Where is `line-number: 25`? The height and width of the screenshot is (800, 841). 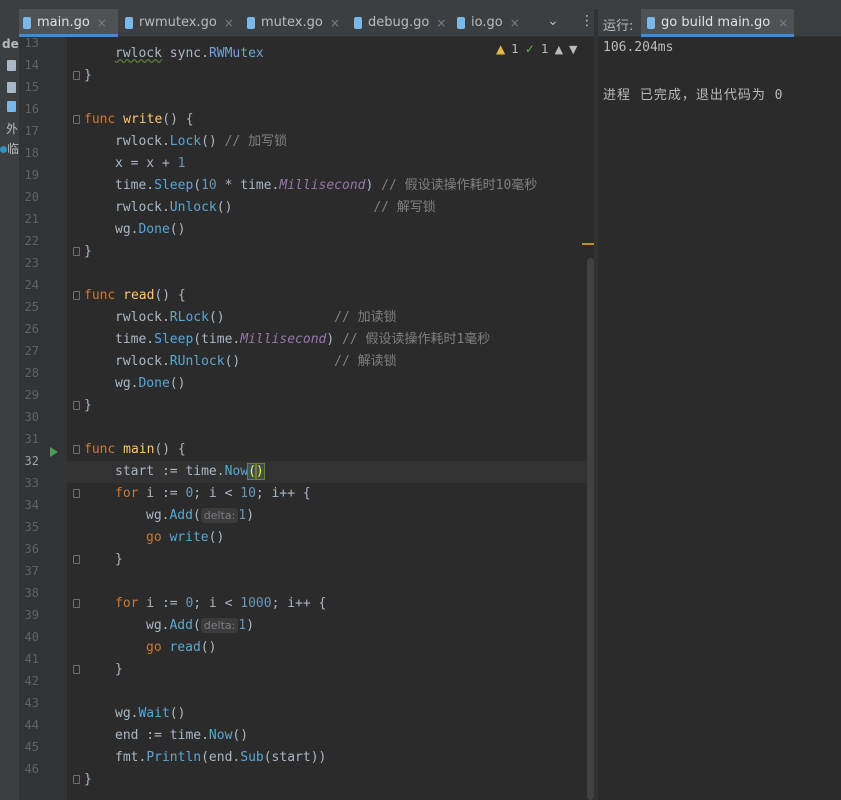
line-number: 25 is located at coordinates (29, 307).